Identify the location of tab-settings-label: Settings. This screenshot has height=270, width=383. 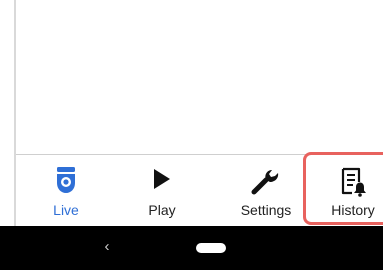
(266, 210).